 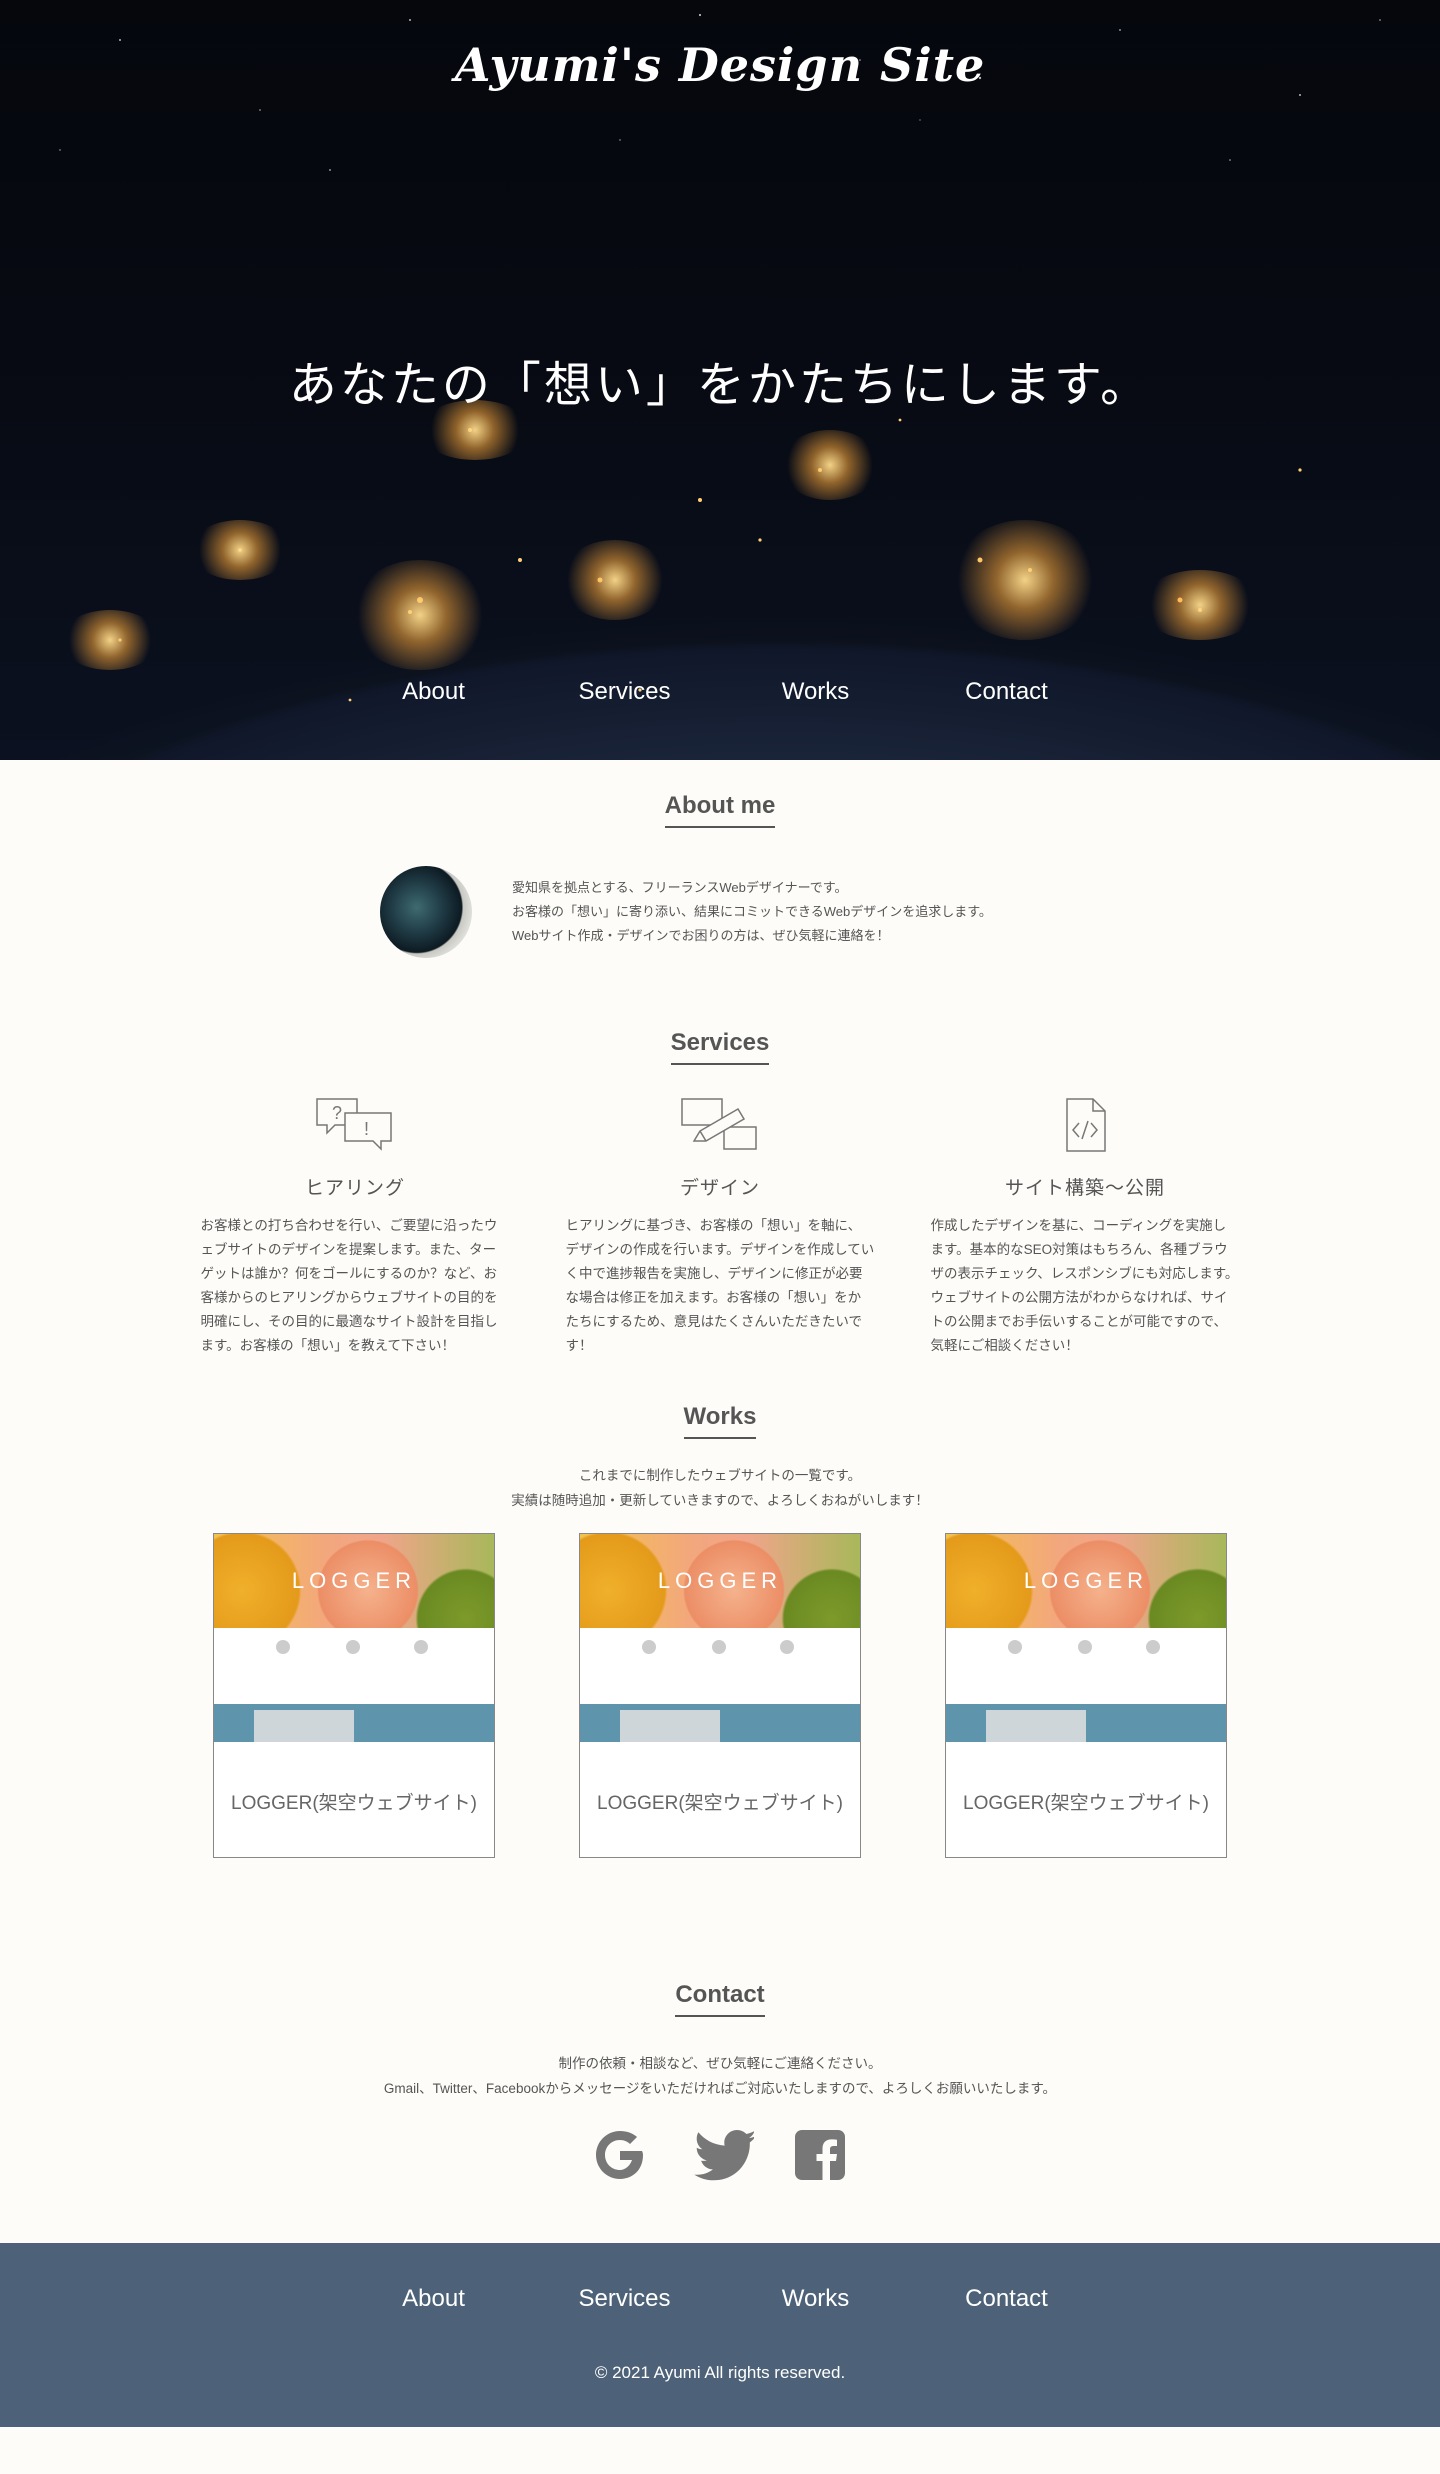 What do you see at coordinates (720, 1999) in the screenshot?
I see `contact-heading: Contact` at bounding box center [720, 1999].